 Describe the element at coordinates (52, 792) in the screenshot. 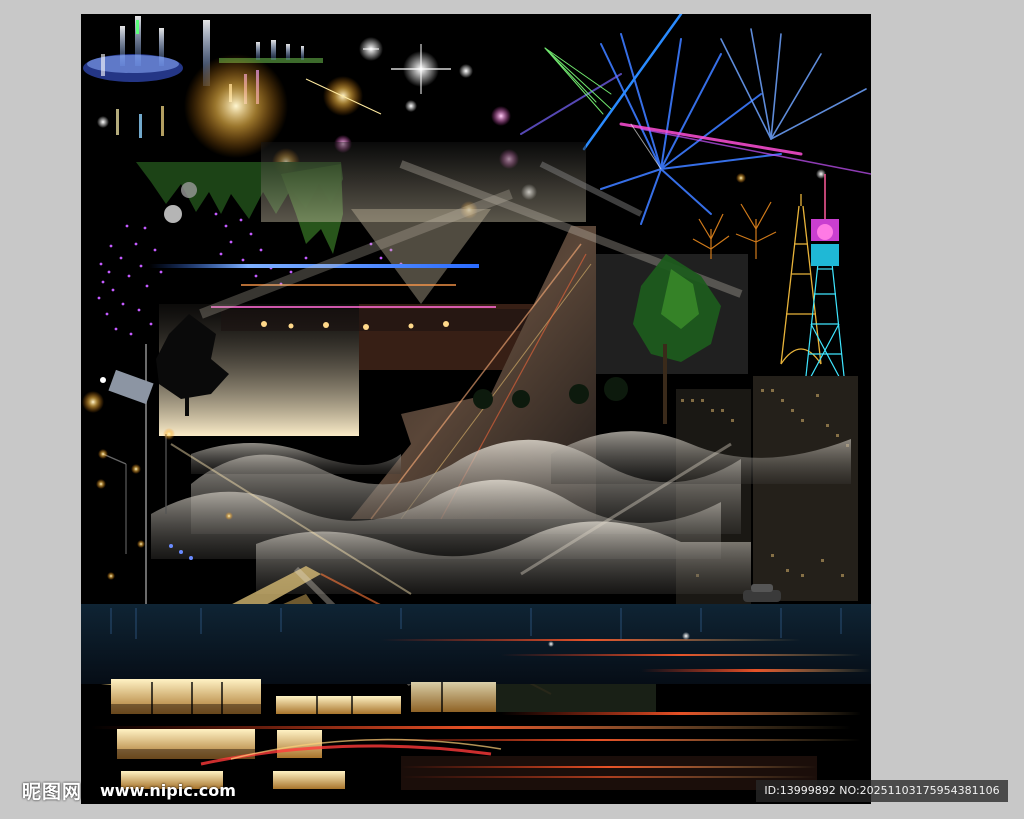

I see `watermark-logo: 昵图网` at that location.